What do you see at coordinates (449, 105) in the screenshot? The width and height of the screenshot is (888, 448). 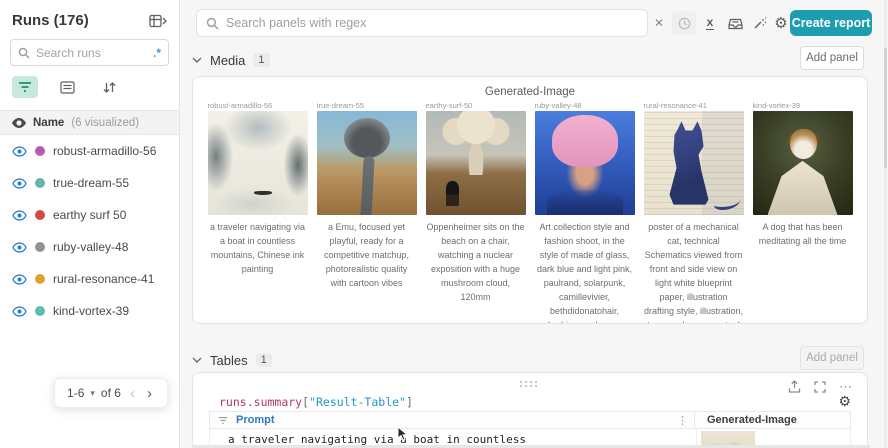 I see `media-run-label: earthy-surf-50` at bounding box center [449, 105].